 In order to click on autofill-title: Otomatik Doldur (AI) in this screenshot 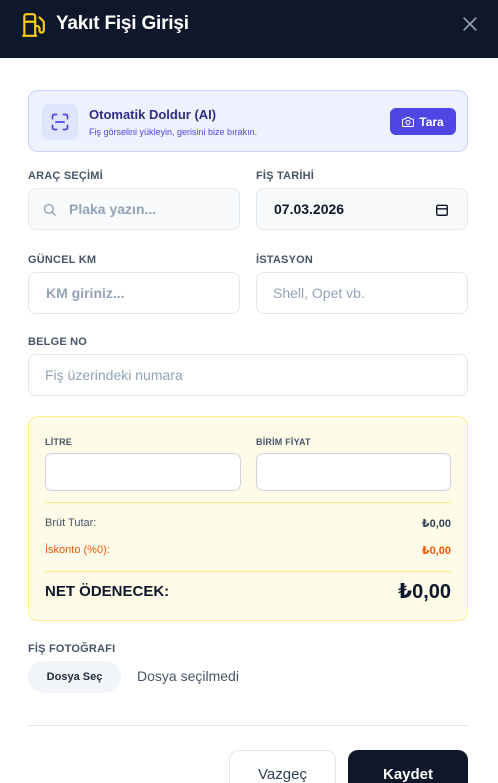, I will do `click(153, 114)`.